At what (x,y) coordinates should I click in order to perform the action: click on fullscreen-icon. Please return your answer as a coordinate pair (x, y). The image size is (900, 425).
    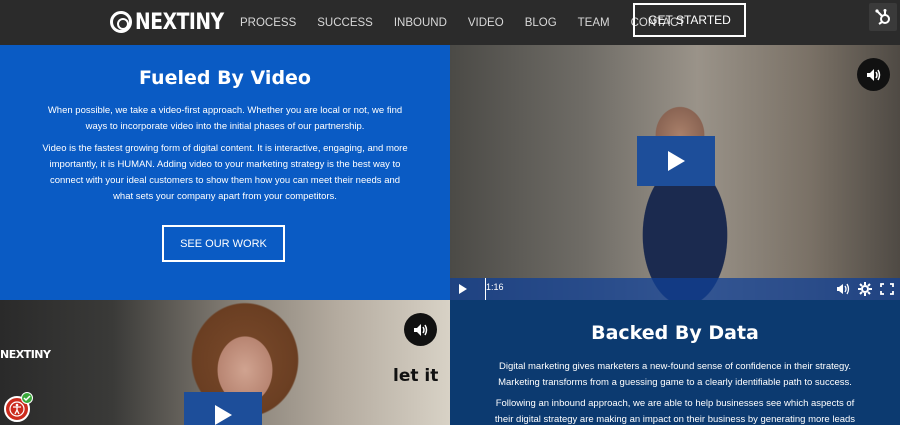
    Looking at the image, I should click on (887, 289).